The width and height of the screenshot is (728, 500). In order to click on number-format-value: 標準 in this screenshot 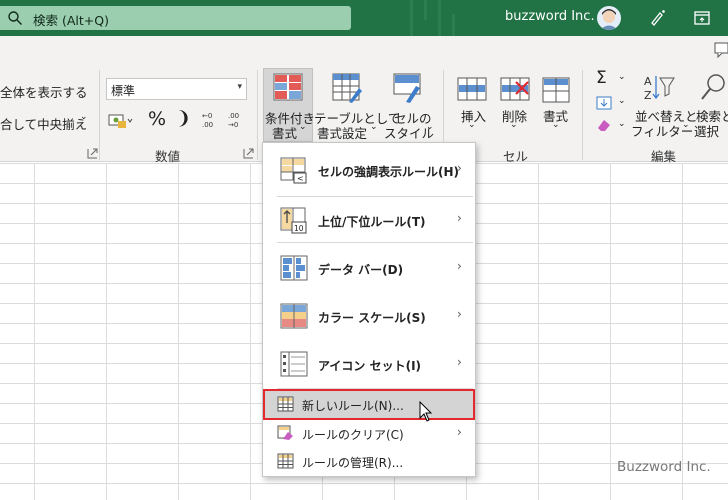, I will do `click(123, 91)`.